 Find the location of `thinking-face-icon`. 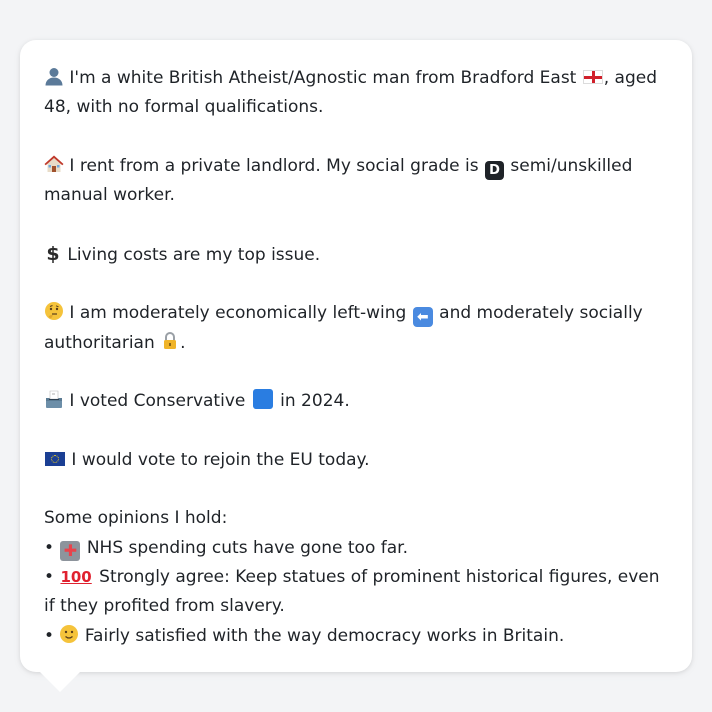

thinking-face-icon is located at coordinates (54, 312).